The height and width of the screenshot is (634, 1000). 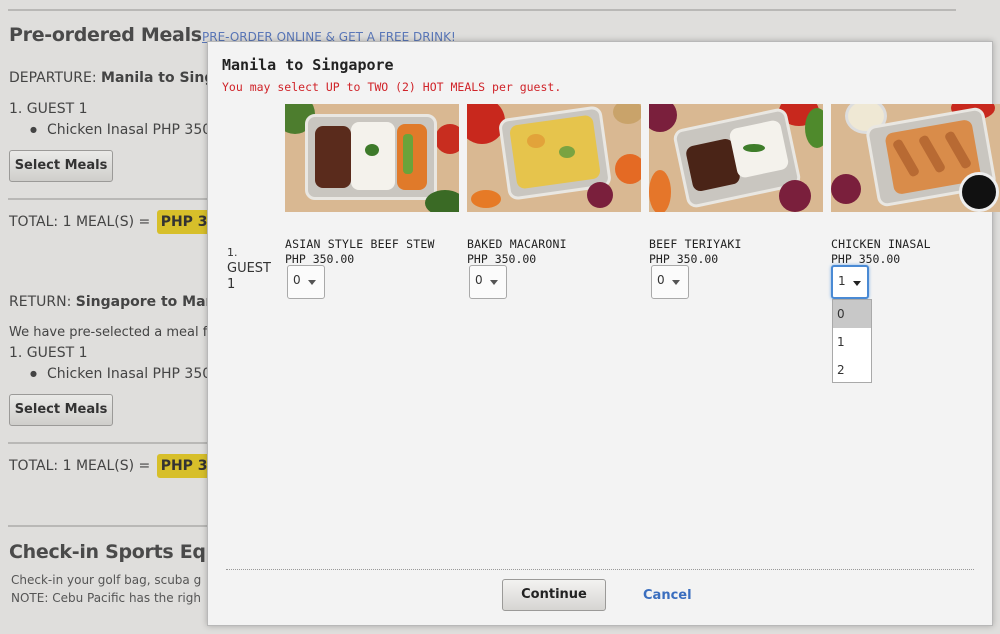 What do you see at coordinates (106, 580) in the screenshot?
I see `sports-line-1: Check-in your golf bag, scuba g` at bounding box center [106, 580].